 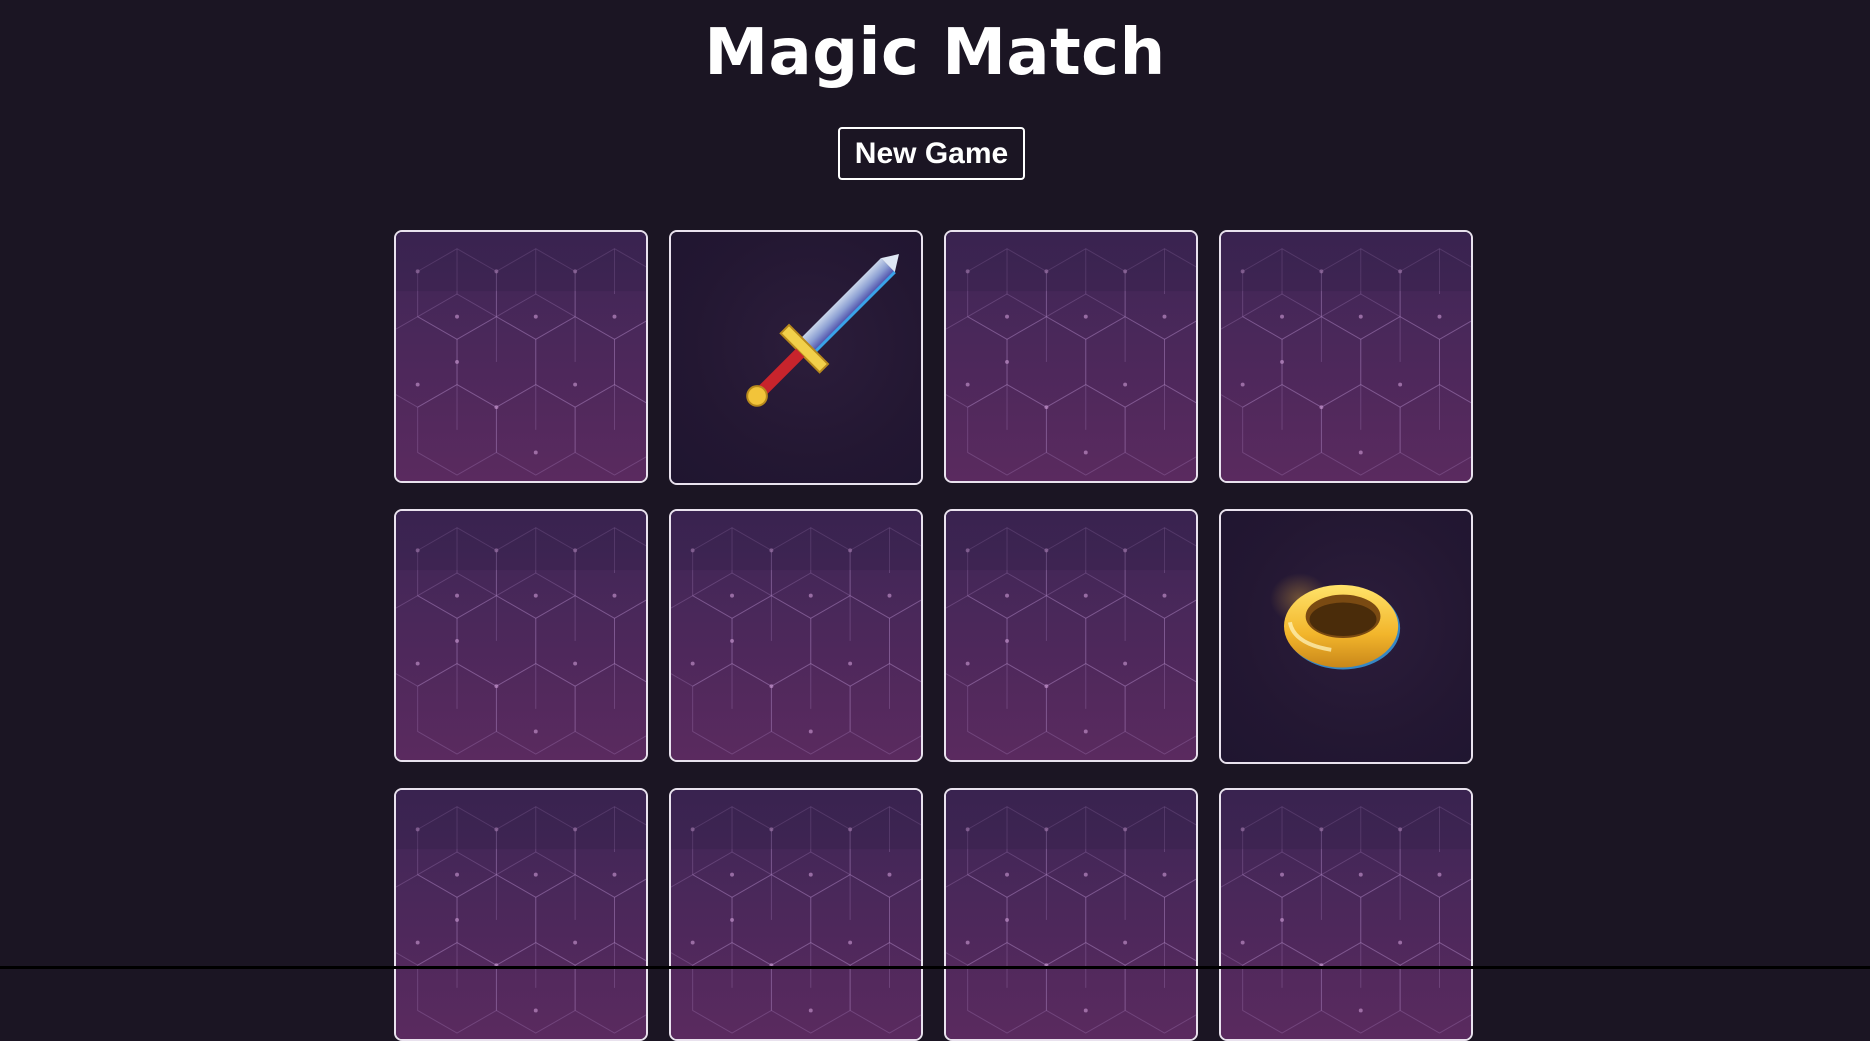 I want to click on sword-icon, so click(x=823, y=330).